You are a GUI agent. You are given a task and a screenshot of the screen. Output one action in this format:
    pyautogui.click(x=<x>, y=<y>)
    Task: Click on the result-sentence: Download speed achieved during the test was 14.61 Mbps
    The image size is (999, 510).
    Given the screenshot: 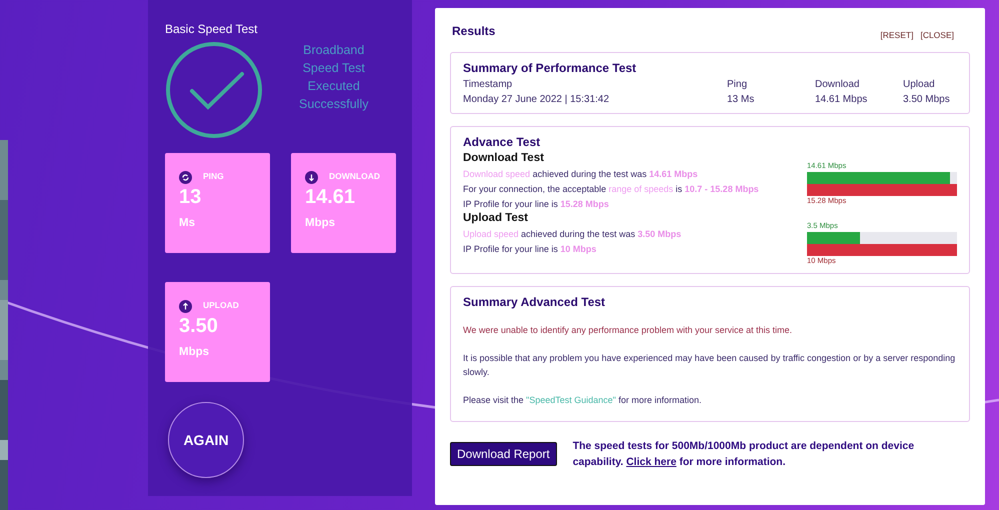 What is the action you would take?
    pyautogui.click(x=581, y=174)
    